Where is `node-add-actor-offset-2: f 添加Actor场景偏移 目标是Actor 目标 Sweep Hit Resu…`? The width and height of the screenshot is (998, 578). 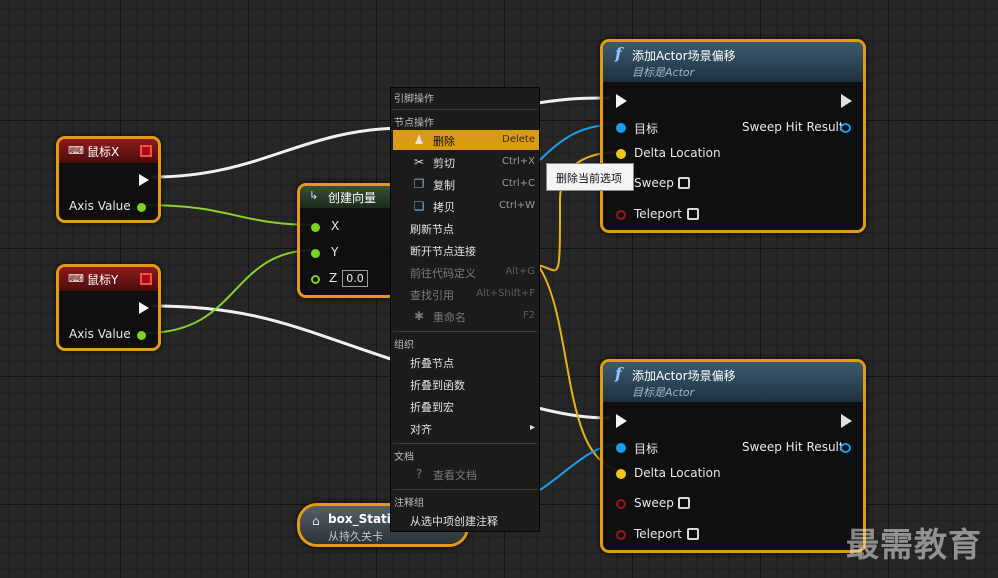
node-add-actor-offset-2: f 添加Actor场景偏移 目标是Actor 目标 Sweep Hit Resu… is located at coordinates (733, 456).